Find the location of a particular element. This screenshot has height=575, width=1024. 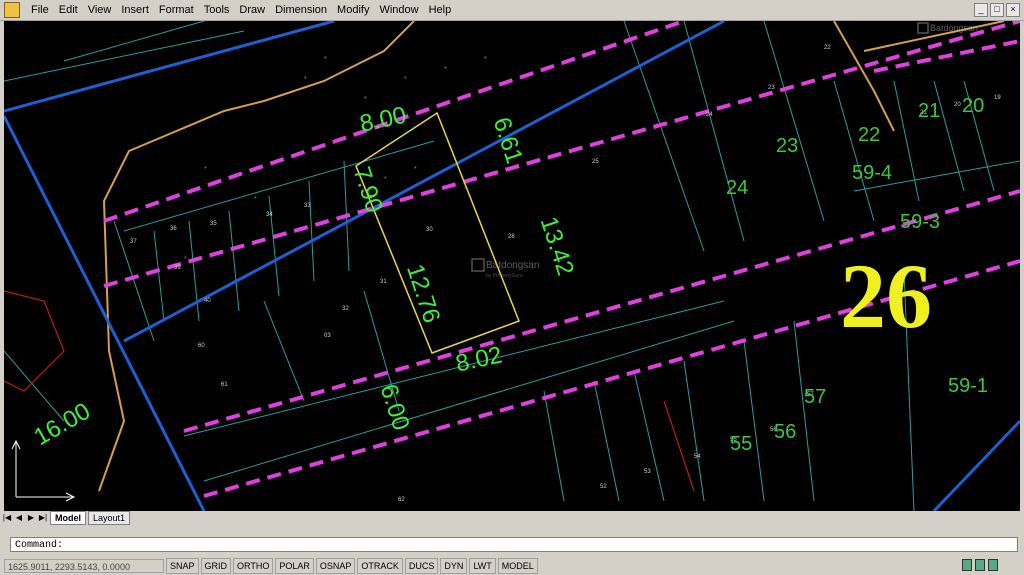

menu-view: View is located at coordinates (100, 10).